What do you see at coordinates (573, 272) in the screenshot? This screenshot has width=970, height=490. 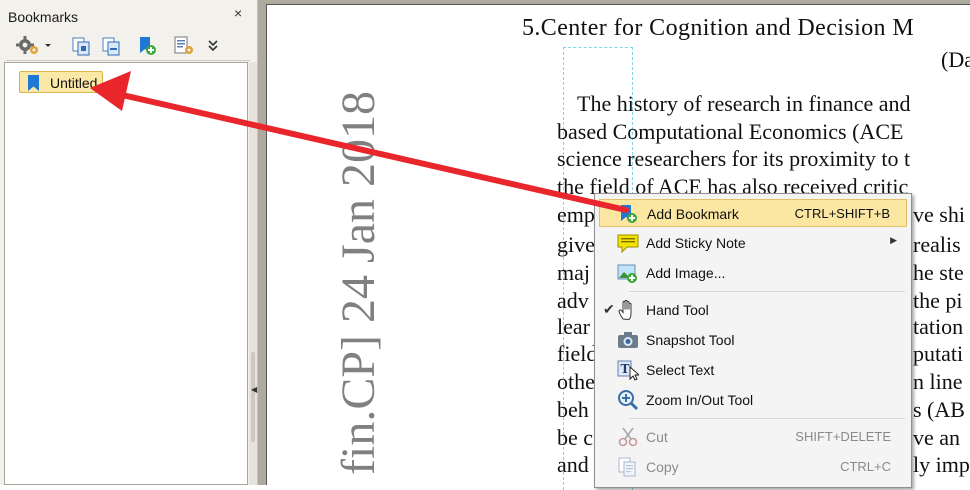 I see `body-line: maj` at bounding box center [573, 272].